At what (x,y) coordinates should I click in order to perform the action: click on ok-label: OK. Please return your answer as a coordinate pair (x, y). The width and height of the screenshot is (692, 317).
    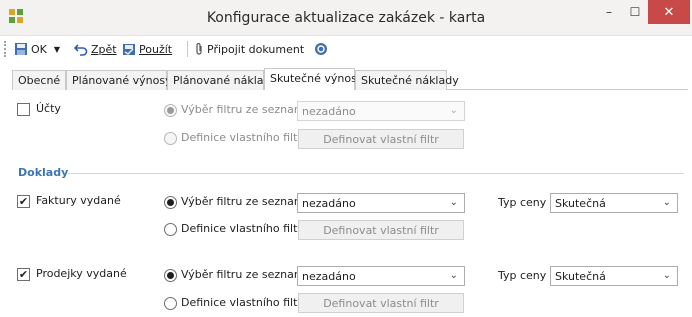
    Looking at the image, I should click on (39, 49).